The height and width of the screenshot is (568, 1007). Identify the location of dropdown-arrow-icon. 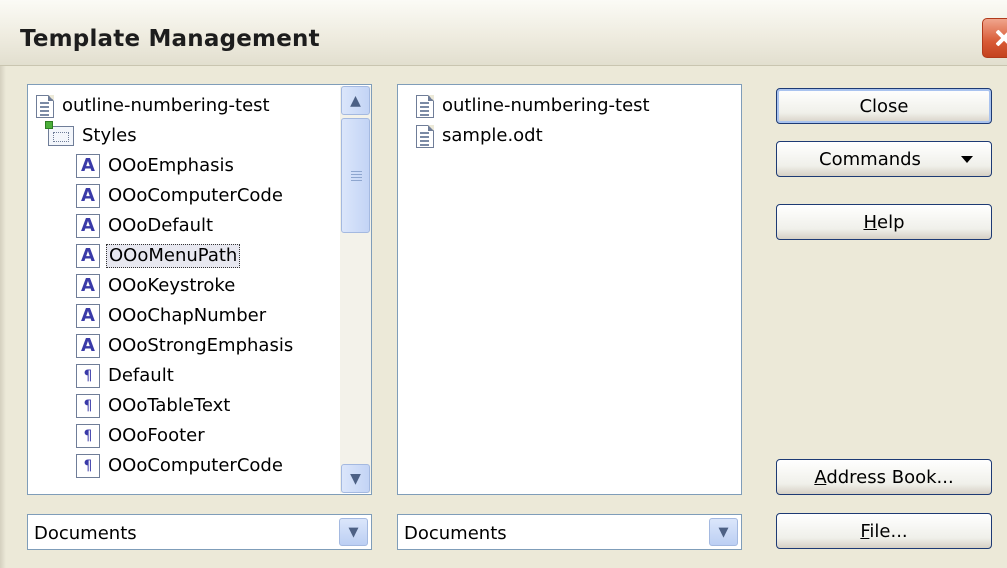
(967, 159).